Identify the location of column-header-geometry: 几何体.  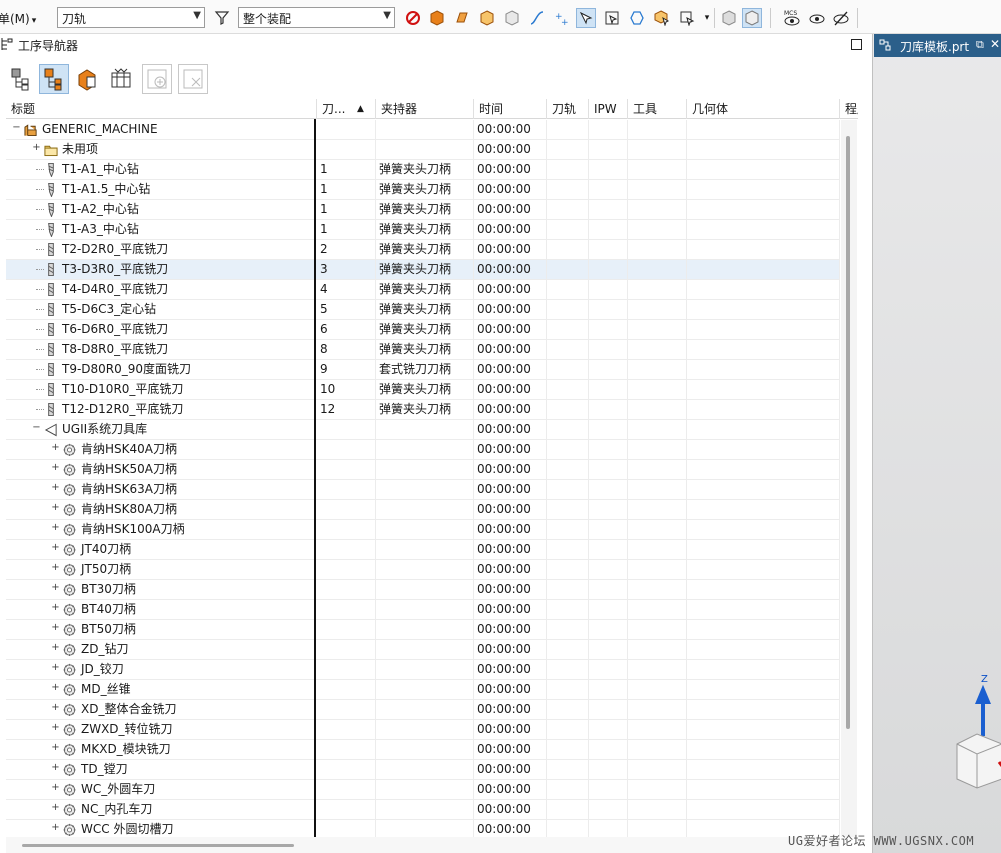
(763, 109).